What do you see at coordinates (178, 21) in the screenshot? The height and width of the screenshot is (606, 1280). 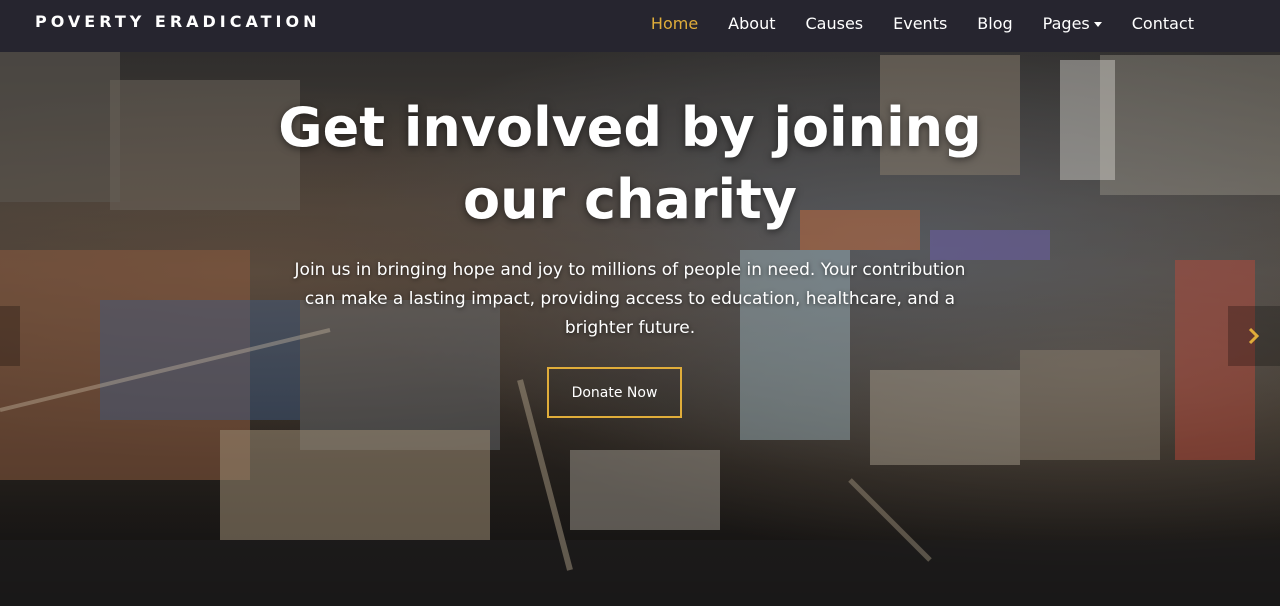 I see `brand-logo-text: POVERTY ERADICATION` at bounding box center [178, 21].